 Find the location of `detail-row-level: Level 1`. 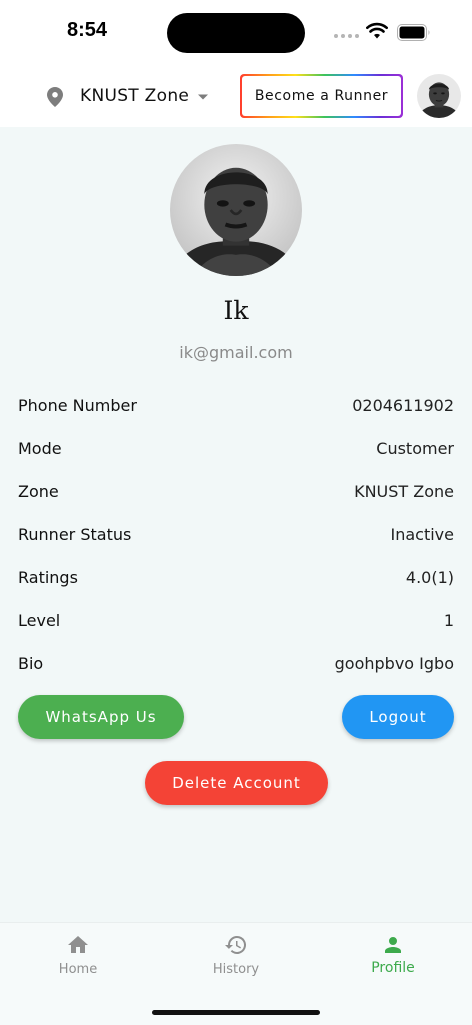

detail-row-level: Level 1 is located at coordinates (236, 620).